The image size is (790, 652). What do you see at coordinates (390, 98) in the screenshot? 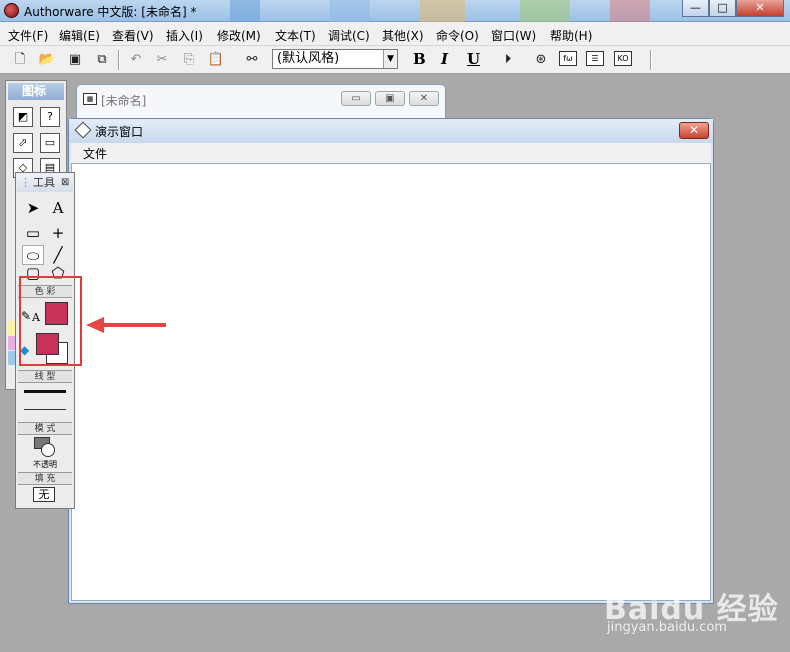
I see `flowline-restore-button: ▣` at bounding box center [390, 98].